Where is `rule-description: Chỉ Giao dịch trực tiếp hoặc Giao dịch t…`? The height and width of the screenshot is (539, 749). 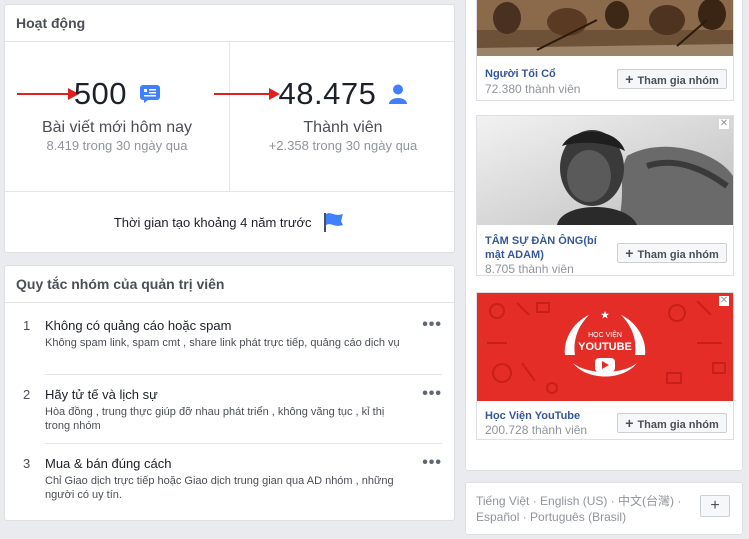
rule-description: Chỉ Giao dịch trực tiếp hoặc Giao dịch t… is located at coordinates (219, 488).